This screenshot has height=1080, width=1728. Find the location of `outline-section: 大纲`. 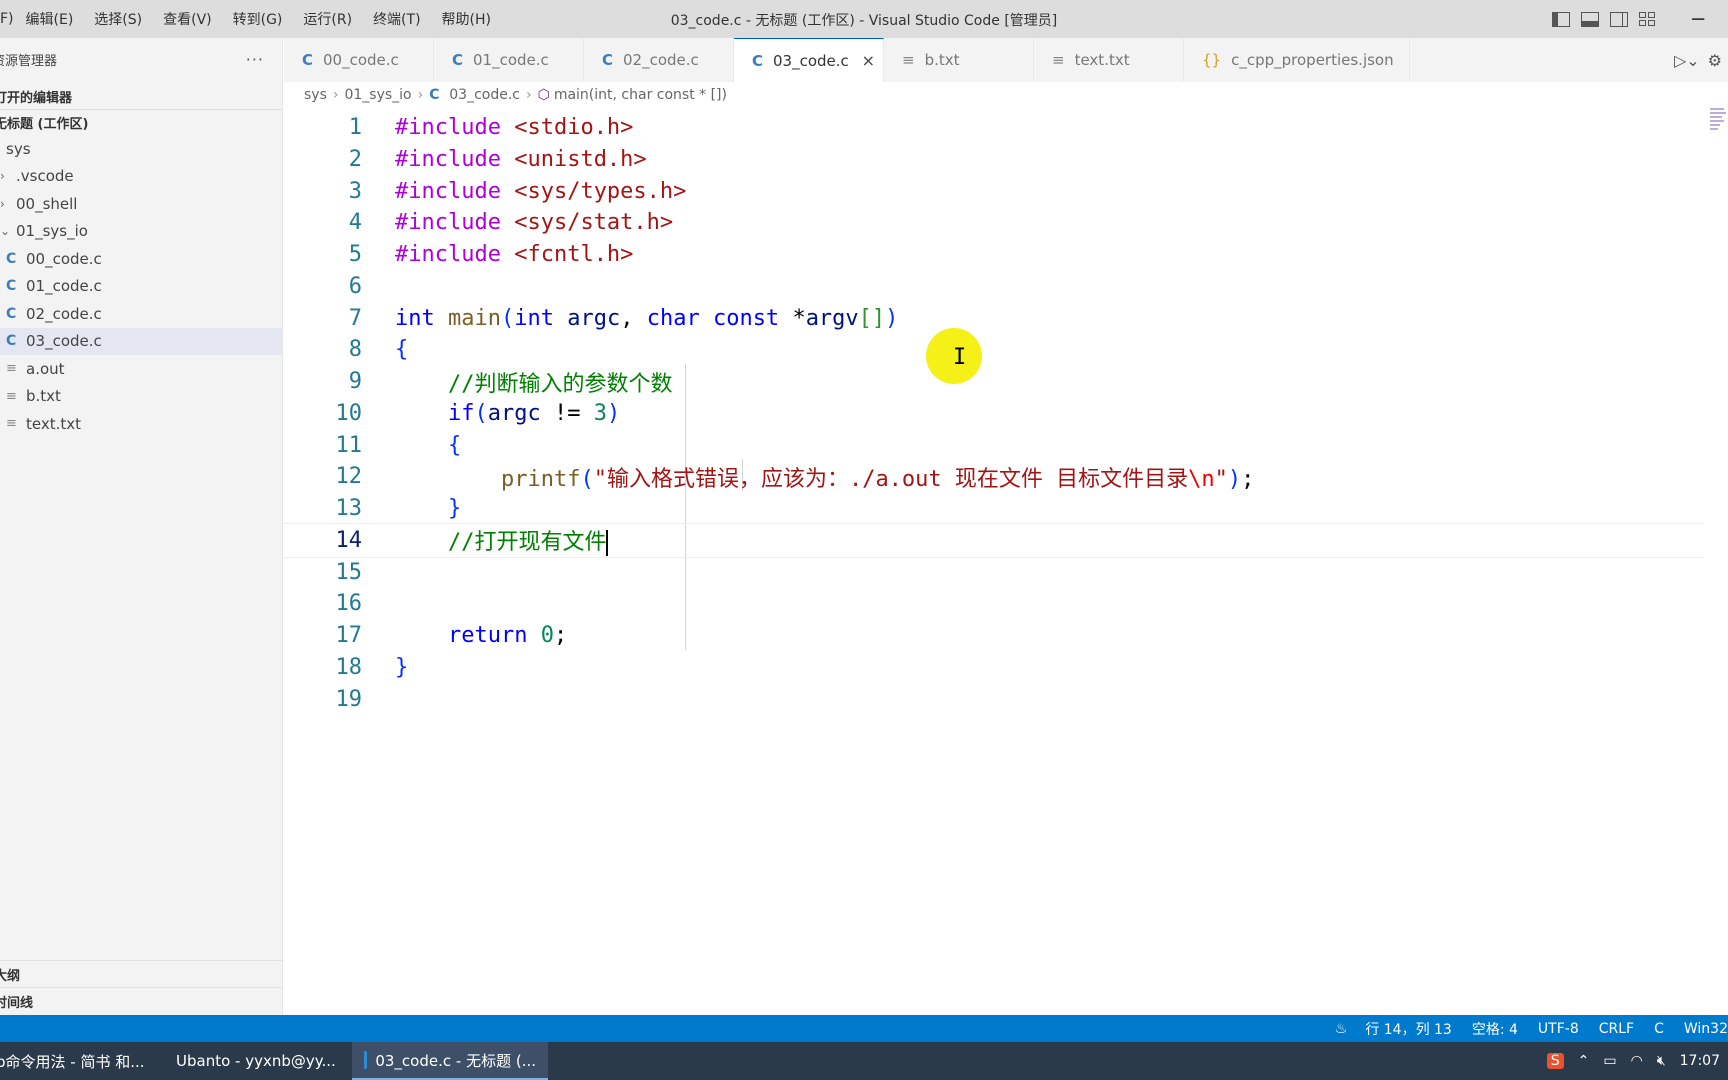

outline-section: 大纲 is located at coordinates (141, 973).